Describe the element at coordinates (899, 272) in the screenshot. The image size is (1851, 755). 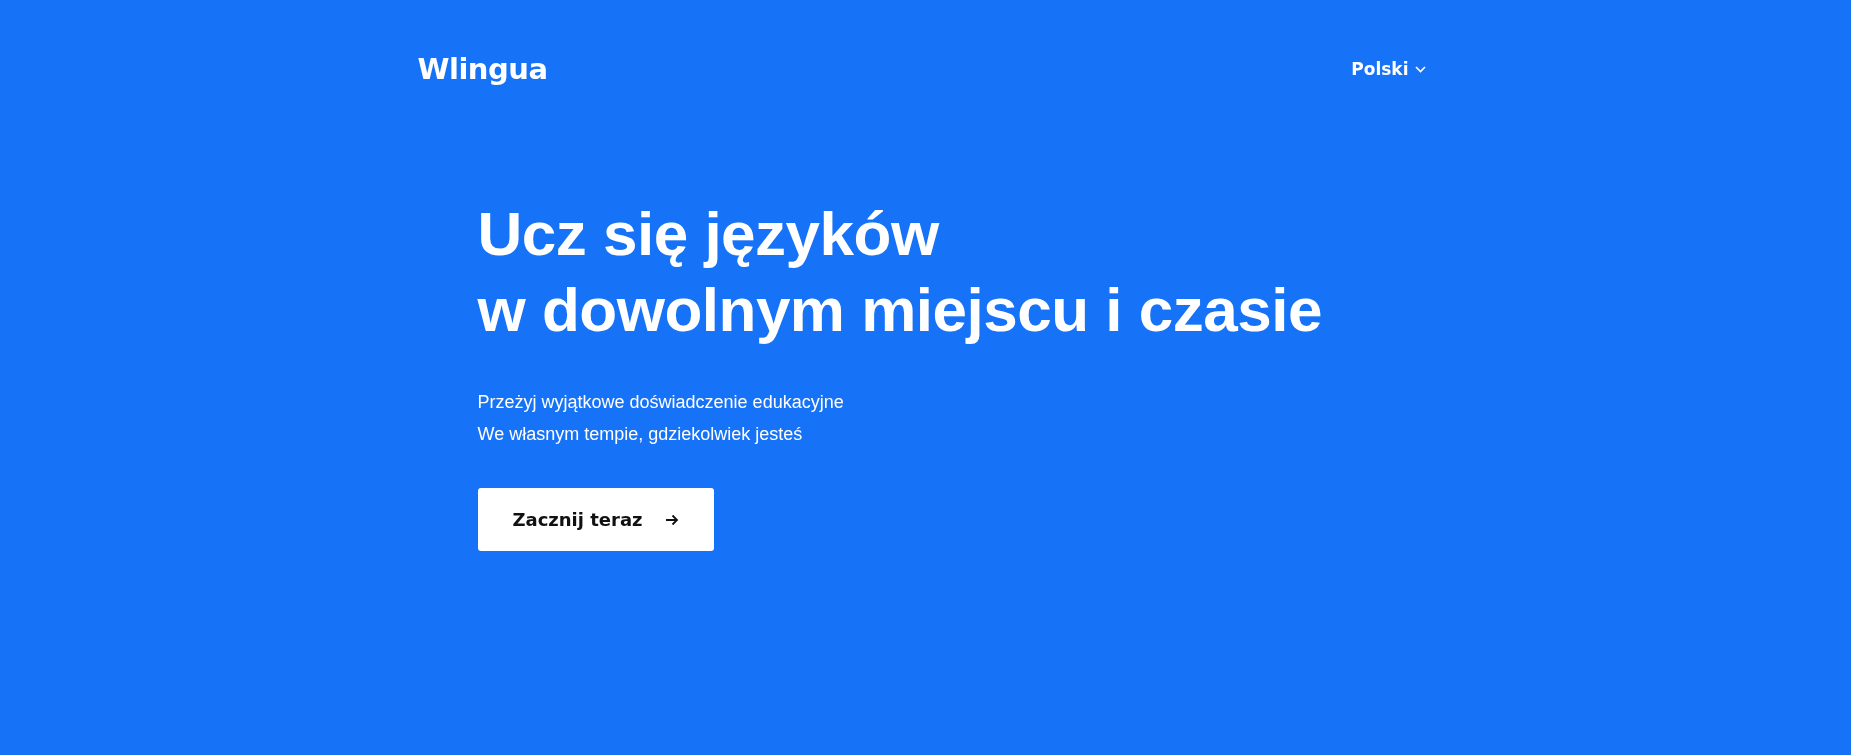
I see `hero-heading: Ucz się języków w dowolnym miejscu i czasie` at that location.